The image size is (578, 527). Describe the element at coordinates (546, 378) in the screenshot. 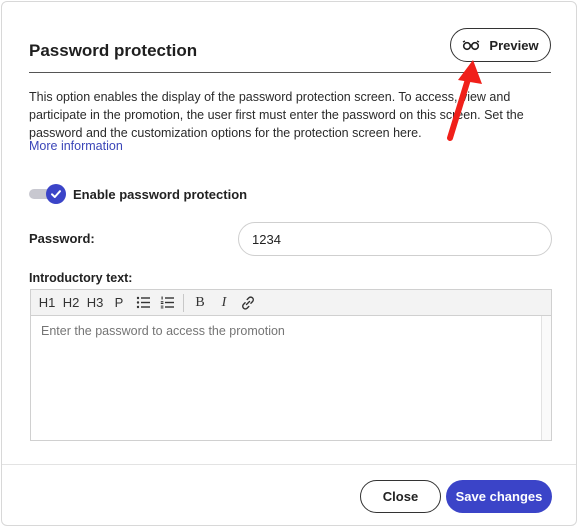

I see `editor-scrollbar` at that location.